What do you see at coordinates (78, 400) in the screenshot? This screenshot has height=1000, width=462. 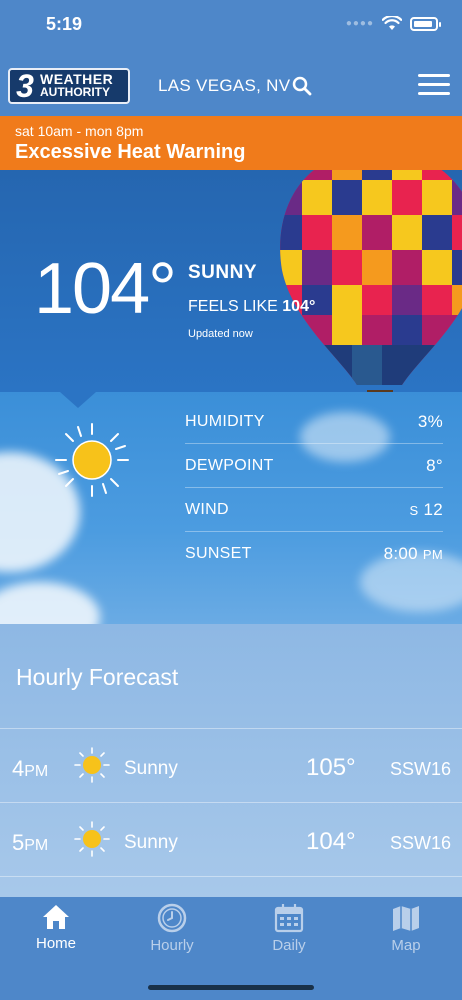 I see `current-pointer` at bounding box center [78, 400].